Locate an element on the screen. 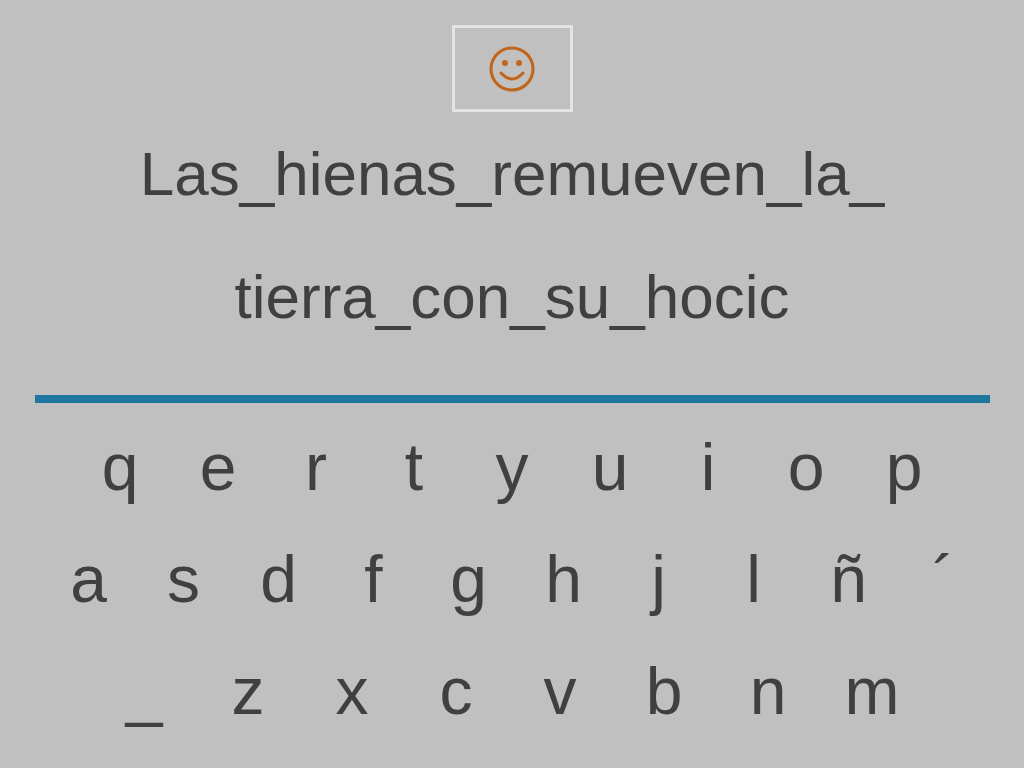 The height and width of the screenshot is (768, 1024). letter-key: d is located at coordinates (278, 579).